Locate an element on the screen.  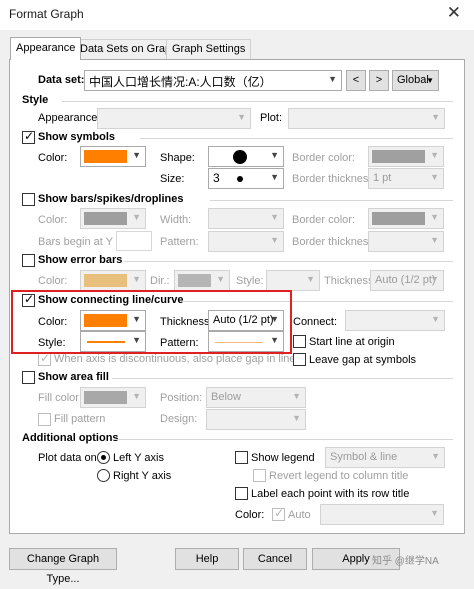
bars-color-swatch is located at coordinates (105, 218).